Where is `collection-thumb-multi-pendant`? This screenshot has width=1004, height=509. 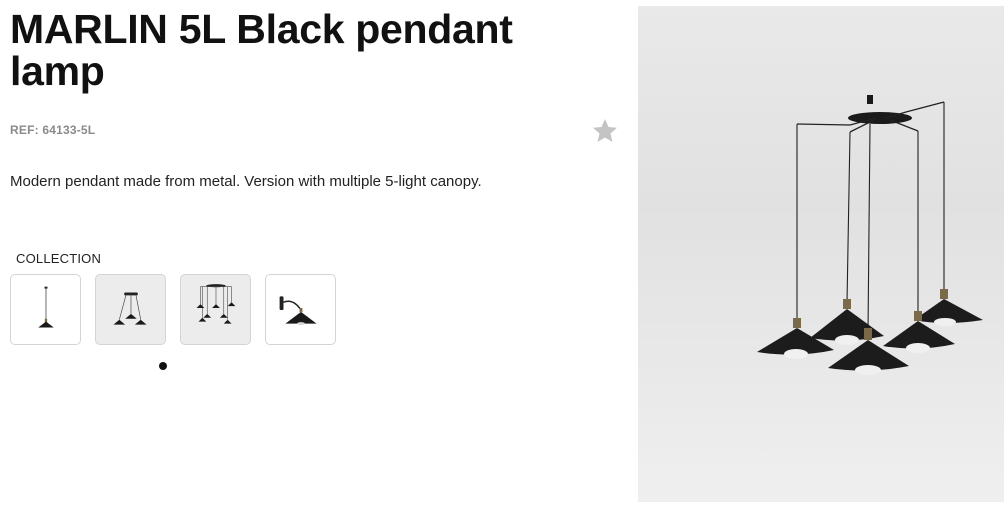 collection-thumb-multi-pendant is located at coordinates (215, 309).